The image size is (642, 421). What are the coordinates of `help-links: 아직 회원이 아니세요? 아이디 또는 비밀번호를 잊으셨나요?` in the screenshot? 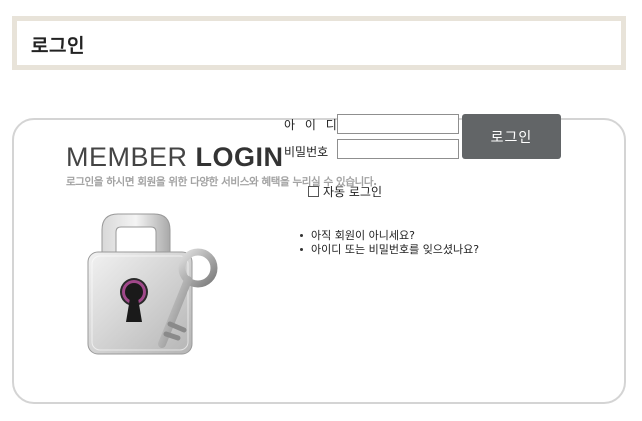 It's located at (388, 242).